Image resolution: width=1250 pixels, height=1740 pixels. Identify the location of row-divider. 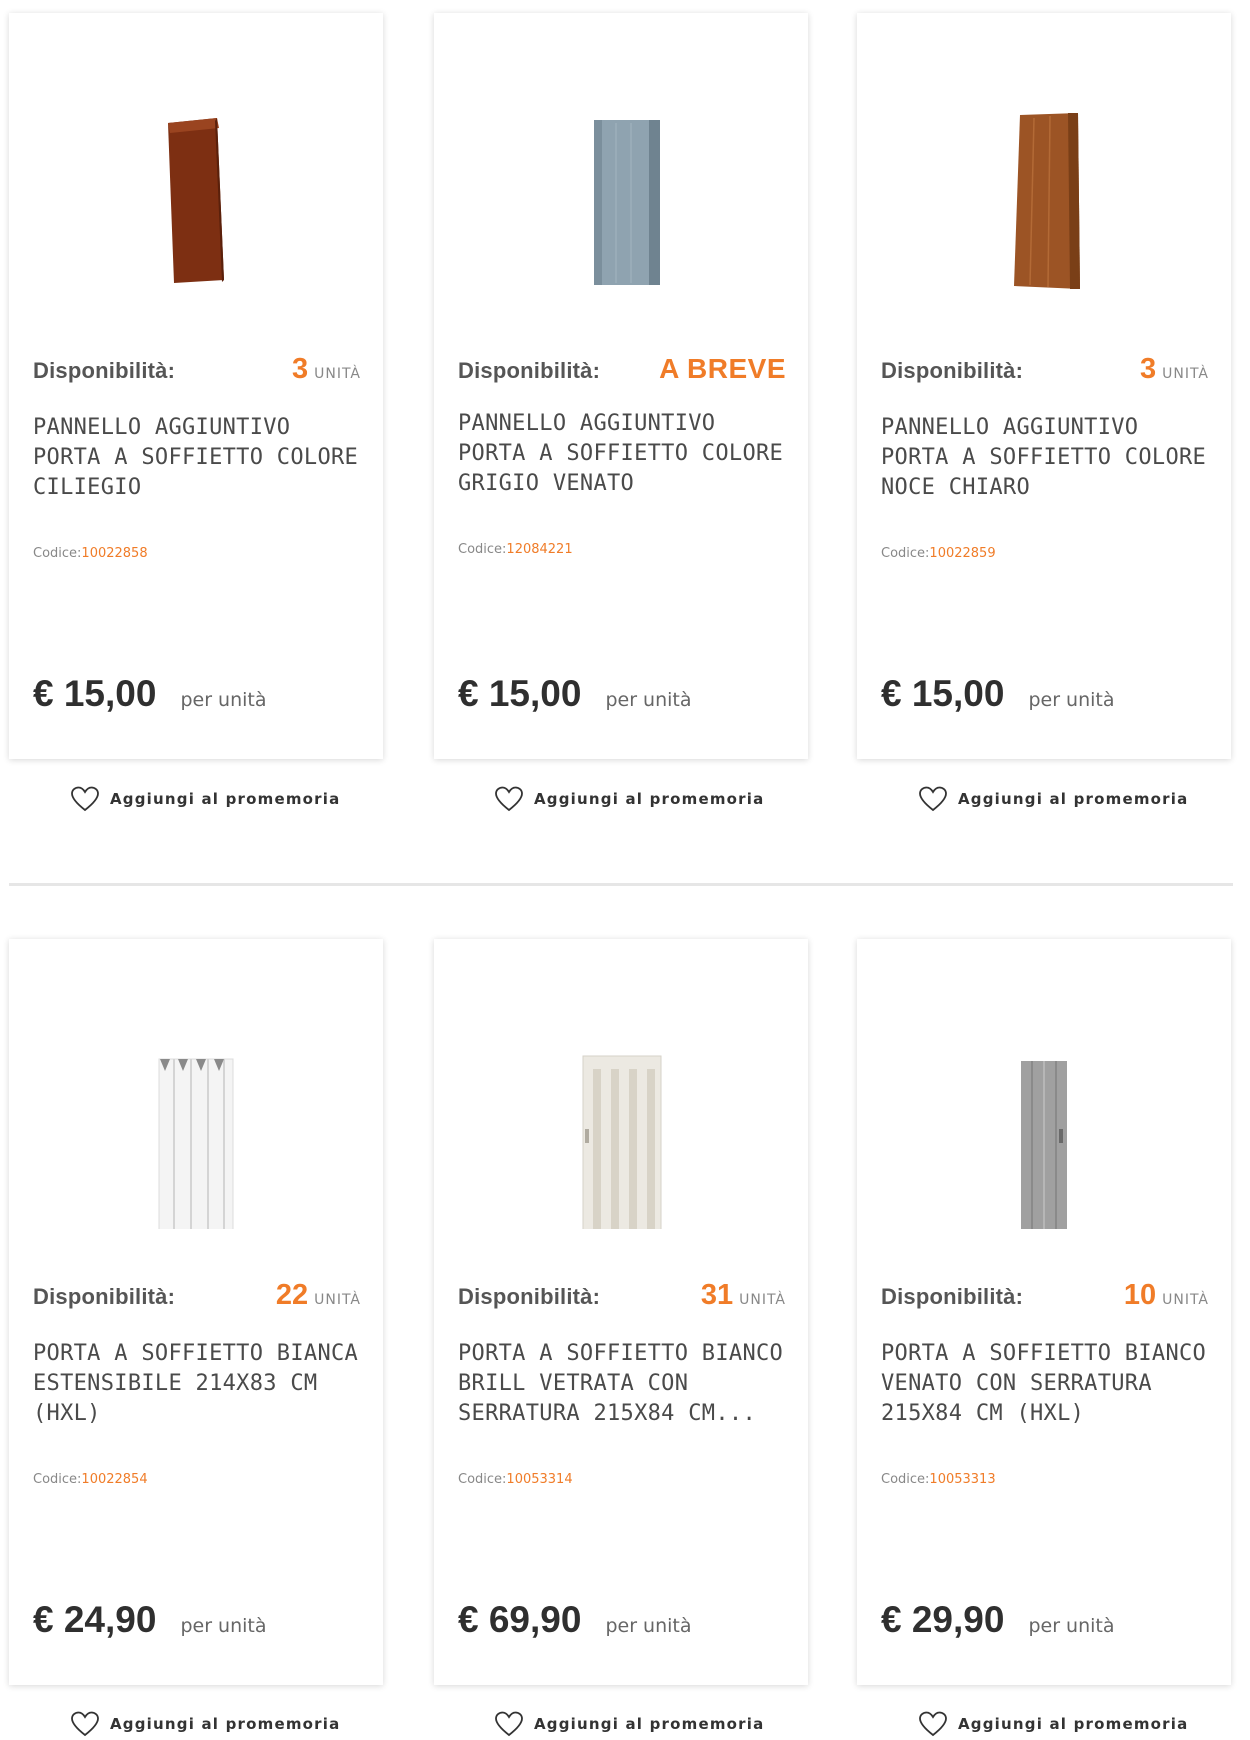
(621, 884).